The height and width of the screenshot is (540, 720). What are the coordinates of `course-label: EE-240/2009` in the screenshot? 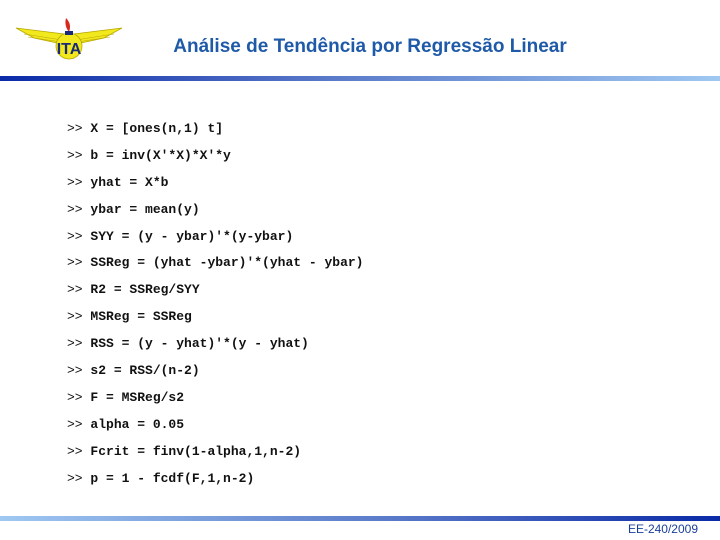 It's located at (662, 529).